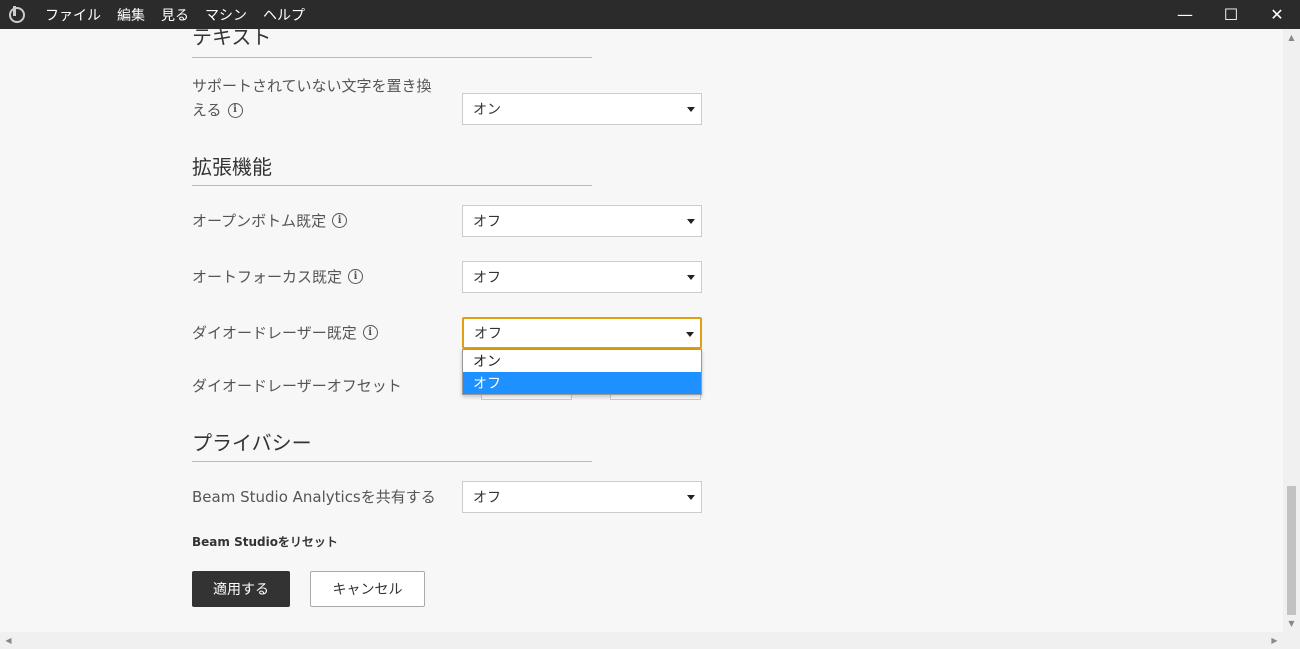 Image resolution: width=1300 pixels, height=649 pixels. What do you see at coordinates (582, 109) in the screenshot?
I see `replace-chars-select: オン` at bounding box center [582, 109].